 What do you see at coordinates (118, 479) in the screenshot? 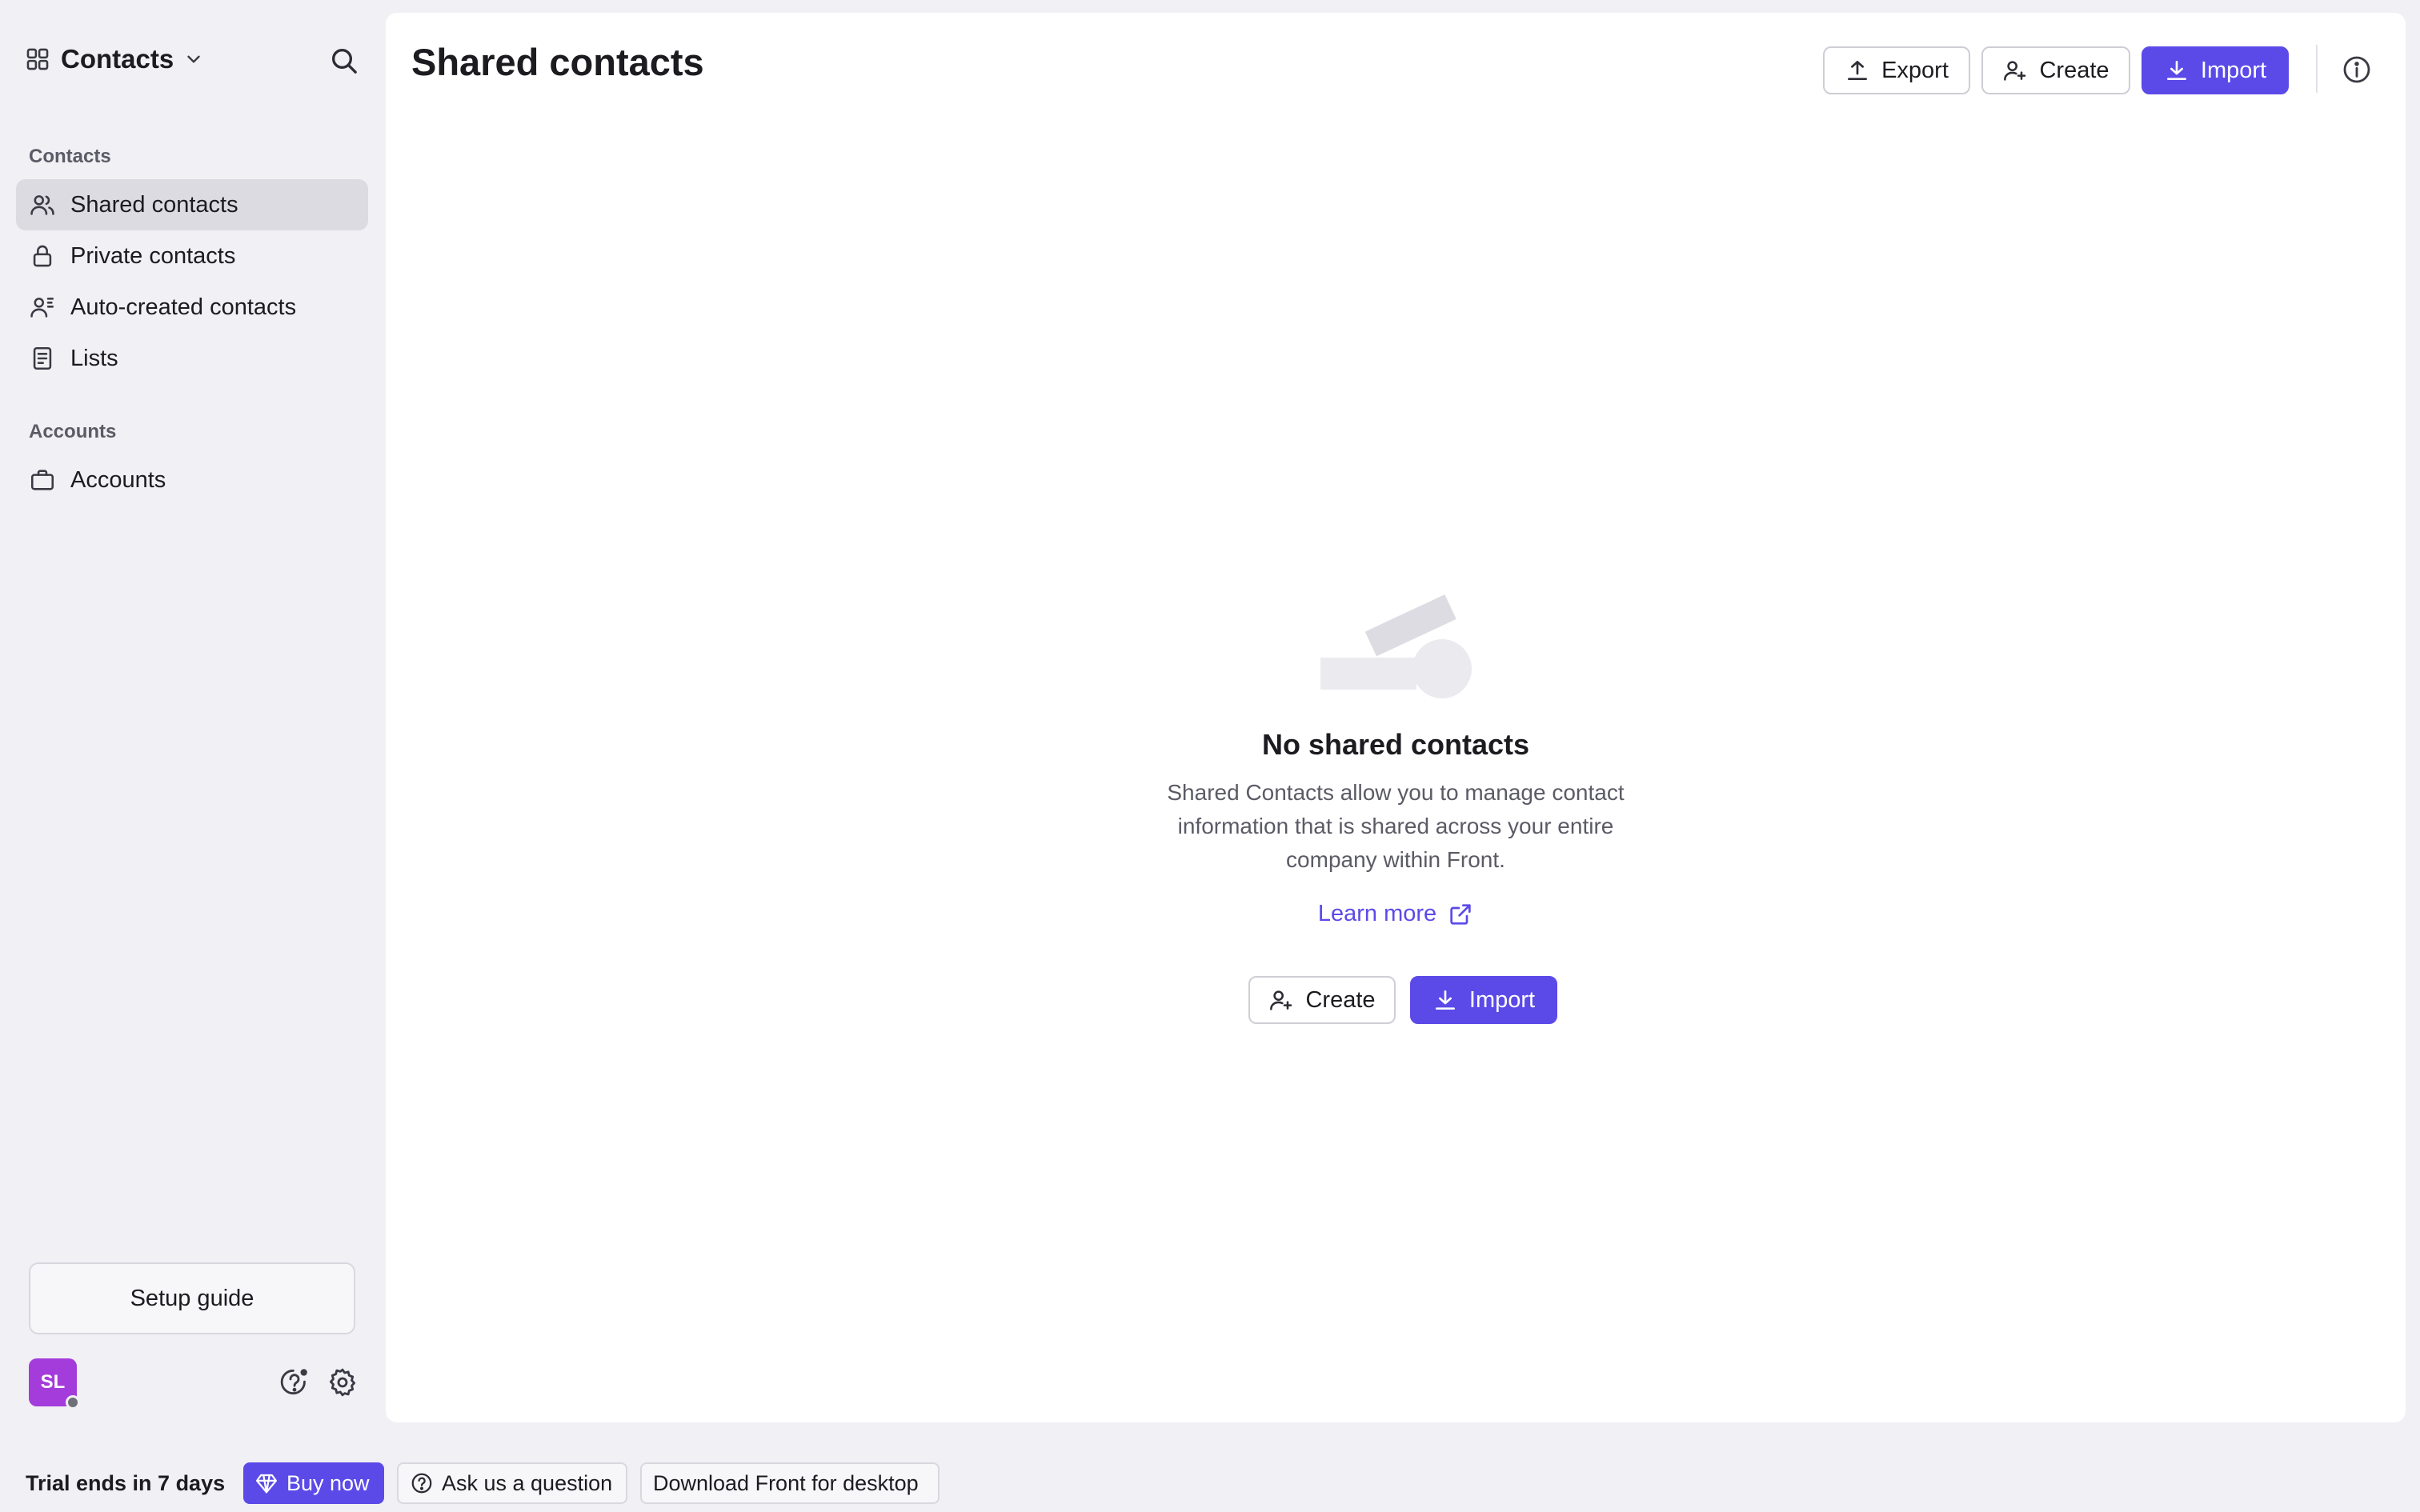
I see `sidebar-item-label: Accounts` at bounding box center [118, 479].